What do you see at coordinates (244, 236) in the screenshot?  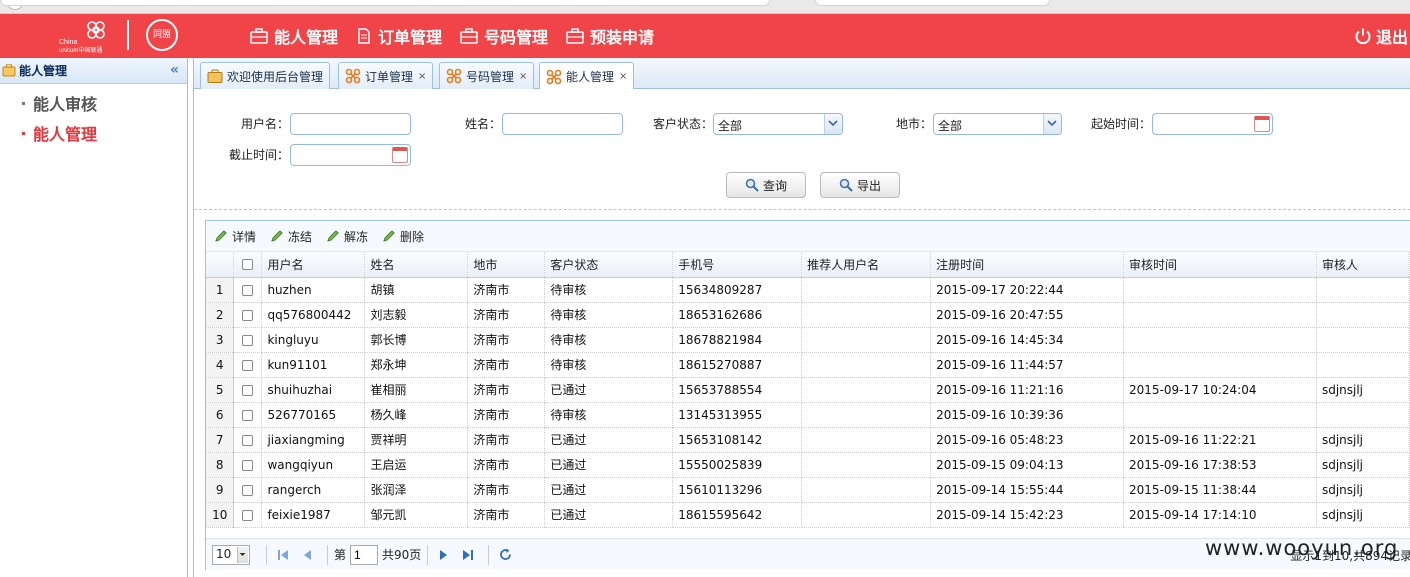 I see `detail-label: 详情` at bounding box center [244, 236].